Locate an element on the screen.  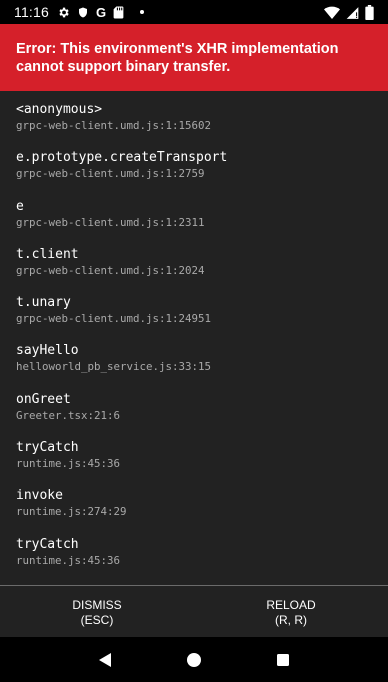
navigation-bar is located at coordinates (194, 659).